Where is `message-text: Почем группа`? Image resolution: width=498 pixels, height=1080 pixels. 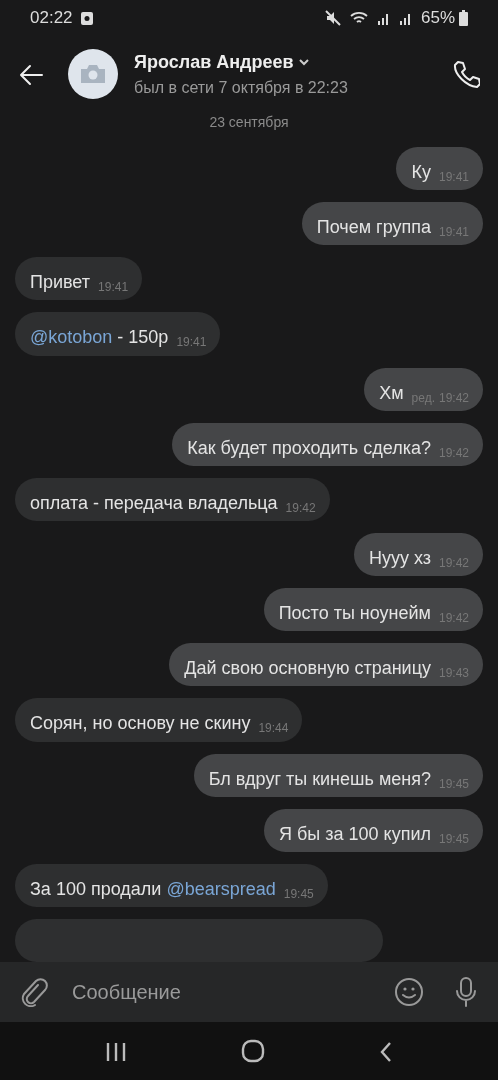 message-text: Почем группа is located at coordinates (373, 228).